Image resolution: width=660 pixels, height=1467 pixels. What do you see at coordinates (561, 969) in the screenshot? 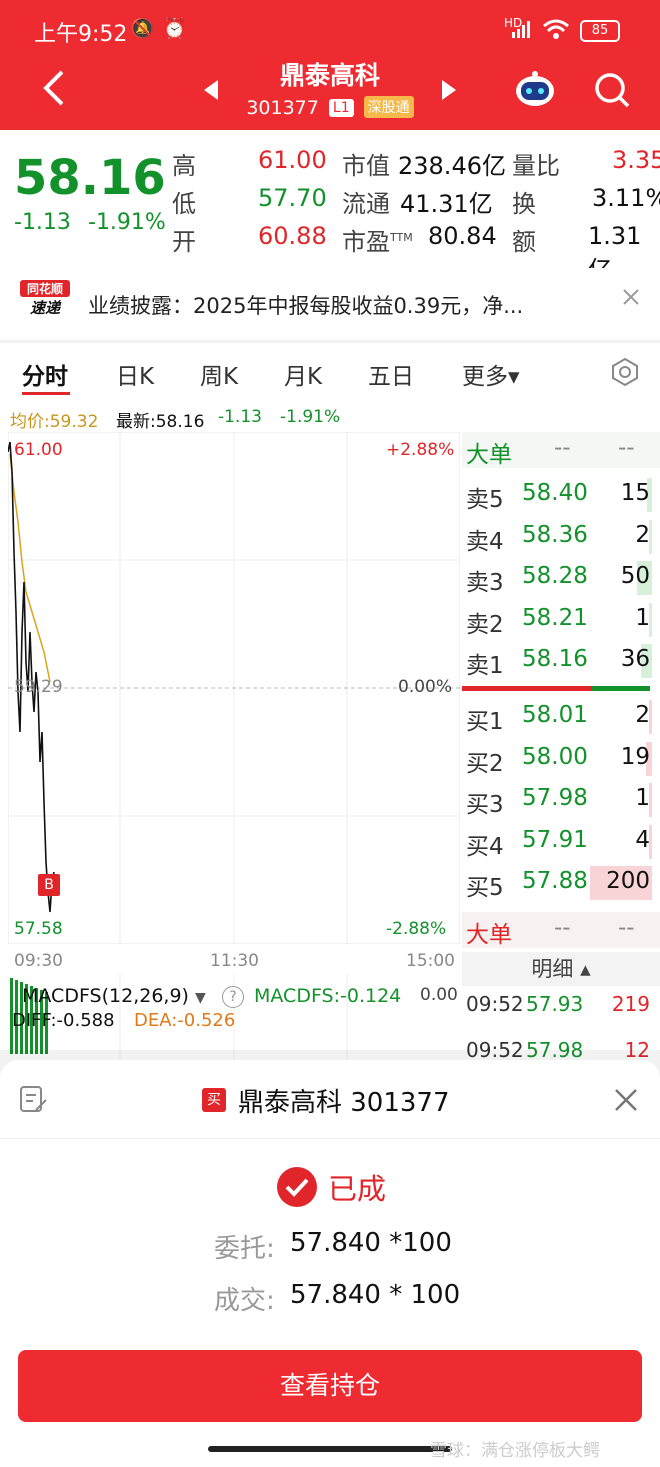
I see `detail-toggle: 明细 ▴` at bounding box center [561, 969].